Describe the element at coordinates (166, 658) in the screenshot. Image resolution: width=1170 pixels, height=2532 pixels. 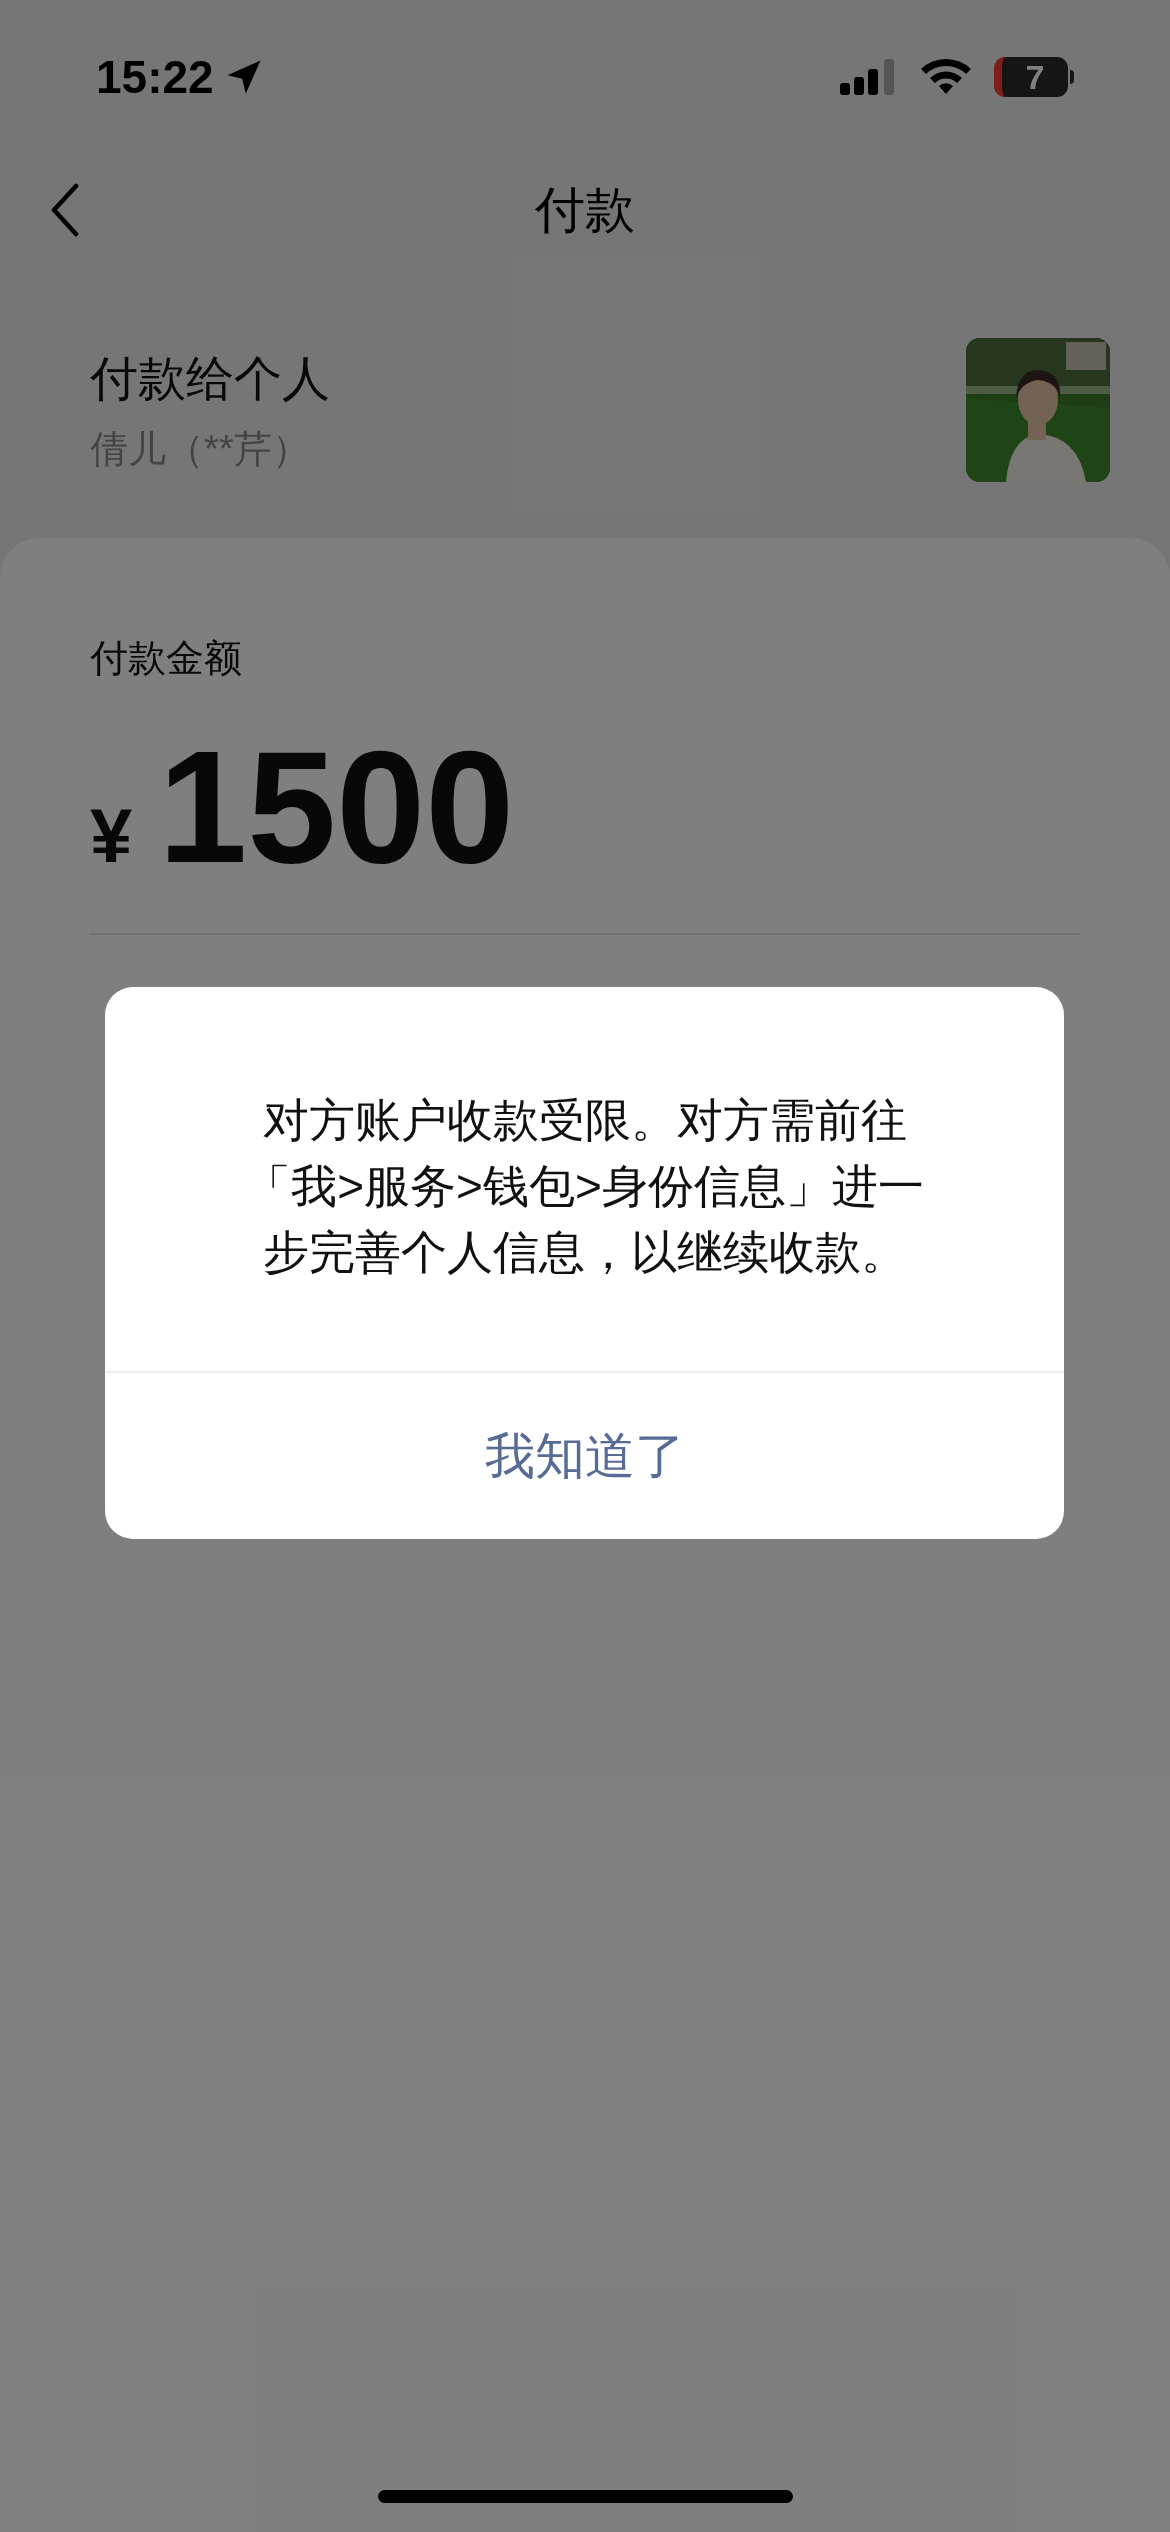
I see `amount-label: 付款金额` at that location.